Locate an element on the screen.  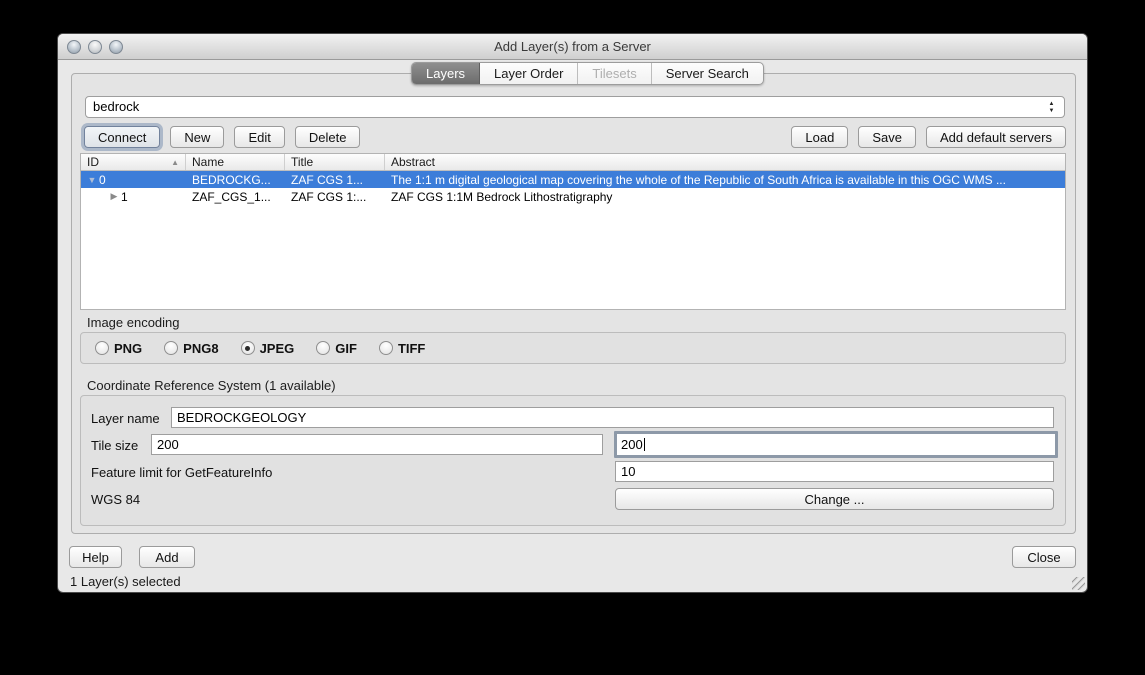
layer-name-label: Layer name is located at coordinates (125, 418).